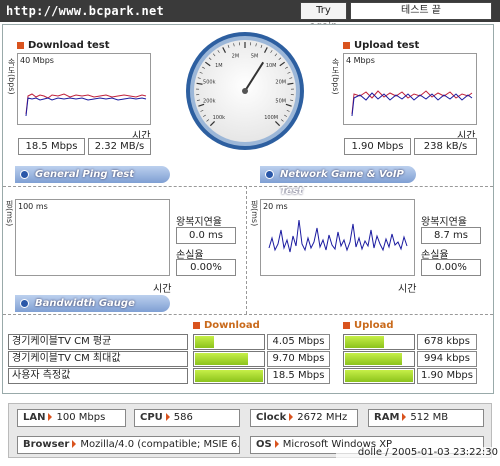  What do you see at coordinates (338, 181) in the screenshot?
I see `game-section-bar: Network Game & VoIP Test` at bounding box center [338, 181].